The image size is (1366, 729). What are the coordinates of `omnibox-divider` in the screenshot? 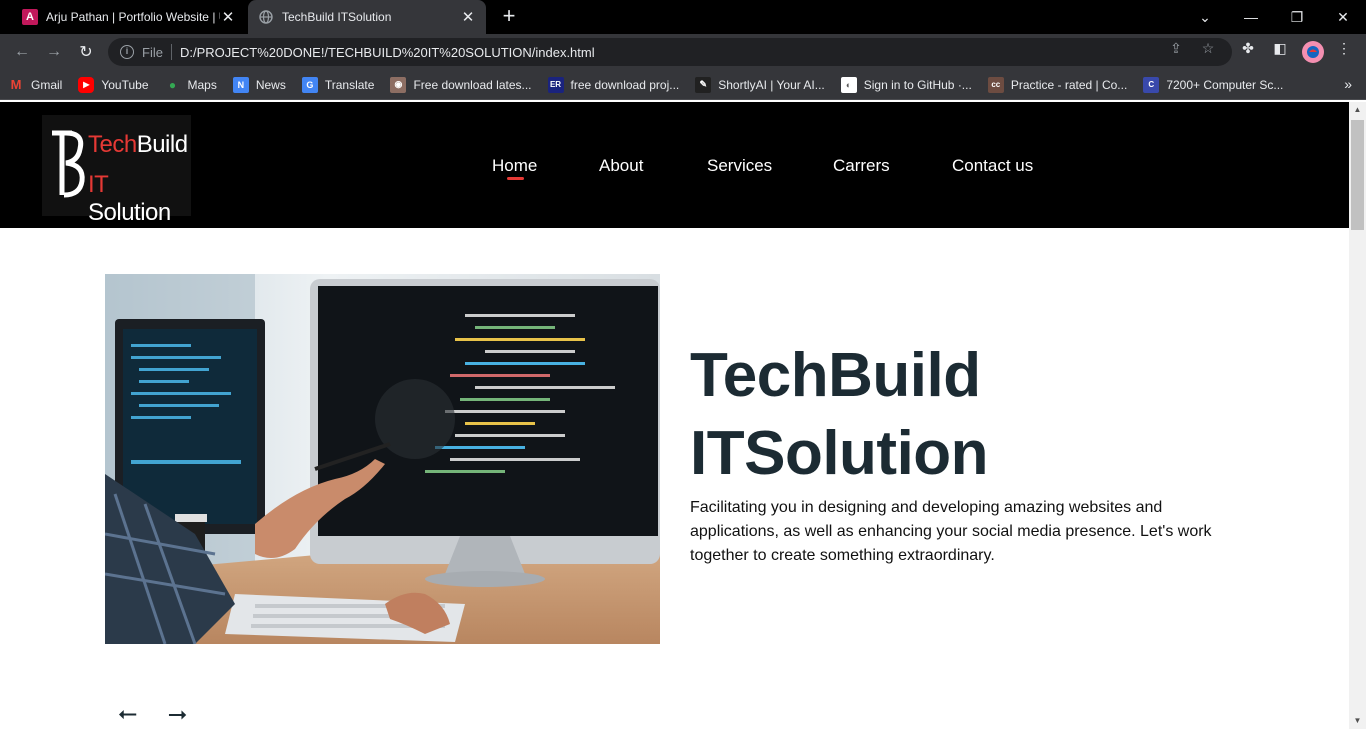 It's located at (171, 52).